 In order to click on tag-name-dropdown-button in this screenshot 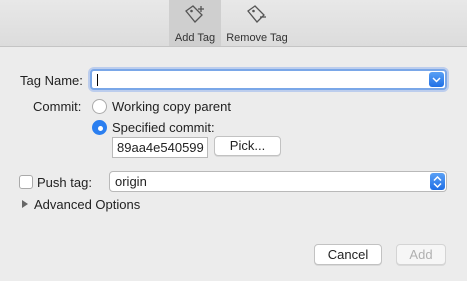, I will do `click(436, 79)`.